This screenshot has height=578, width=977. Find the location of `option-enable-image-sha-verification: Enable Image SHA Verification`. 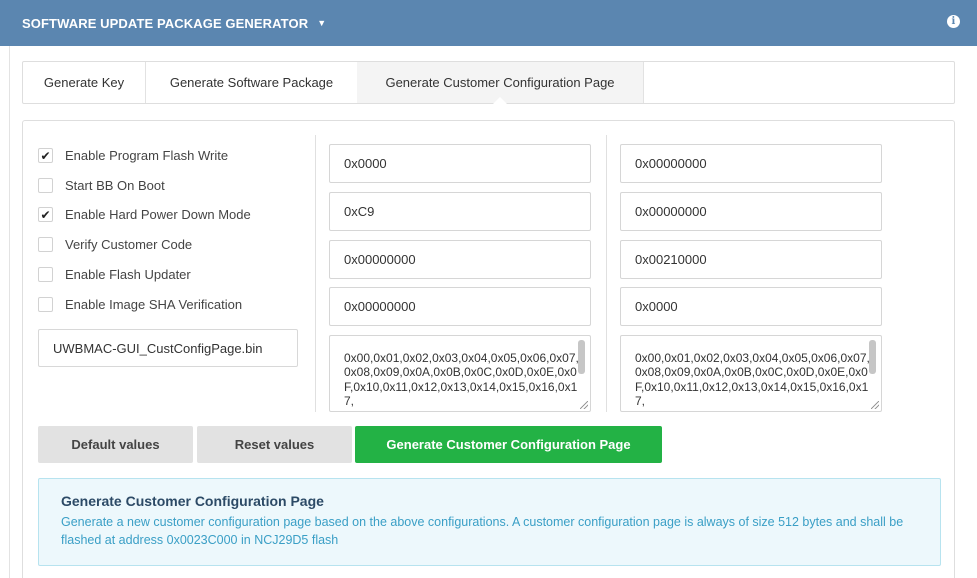

option-enable-image-sha-verification: Enable Image SHA Verification is located at coordinates (140, 304).